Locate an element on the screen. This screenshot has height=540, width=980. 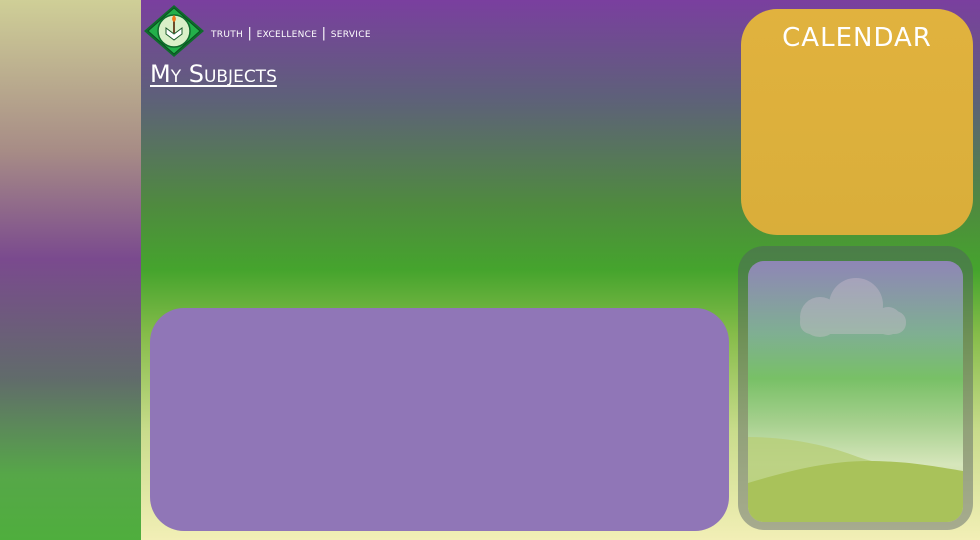
cloud-icon is located at coordinates (853, 307).